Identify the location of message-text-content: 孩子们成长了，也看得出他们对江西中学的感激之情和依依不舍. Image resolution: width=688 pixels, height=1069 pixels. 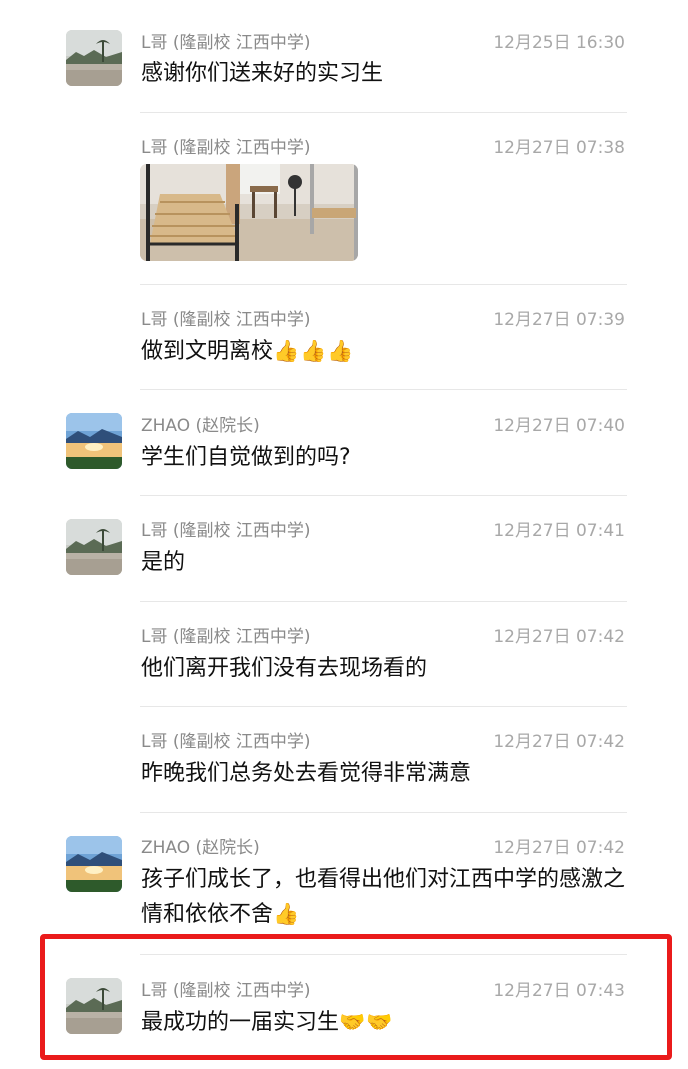
(383, 897).